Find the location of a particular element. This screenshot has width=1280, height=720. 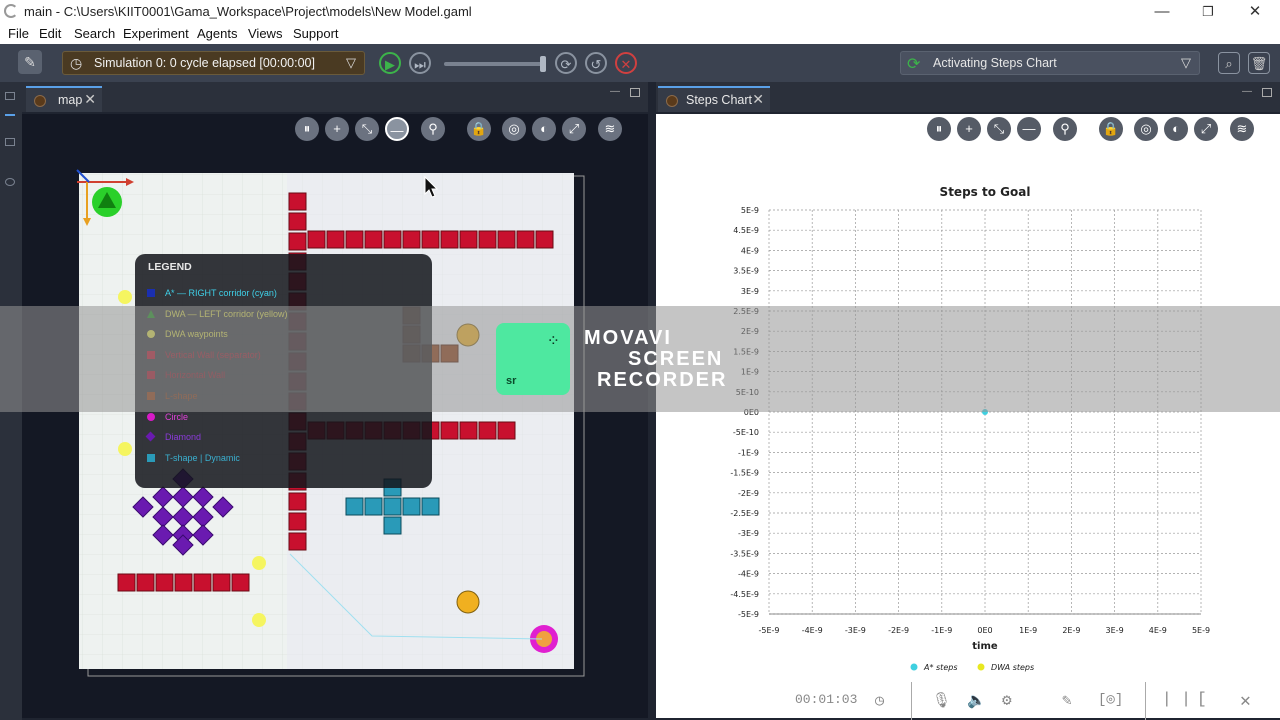

speed-slider is located at coordinates (495, 64).